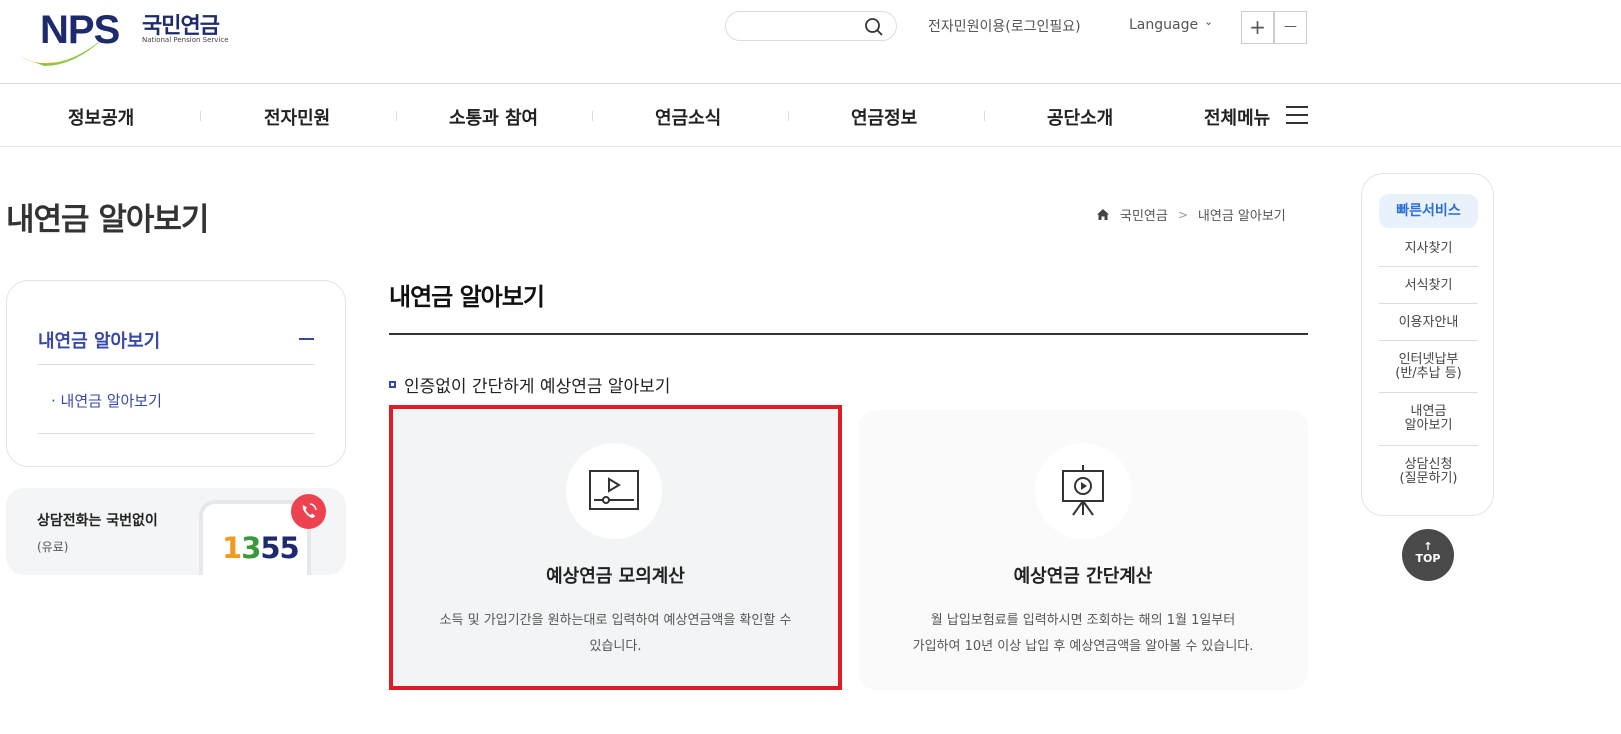  Describe the element at coordinates (1144, 214) in the screenshot. I see `breadcrumb-item-home: 국민연금` at that location.